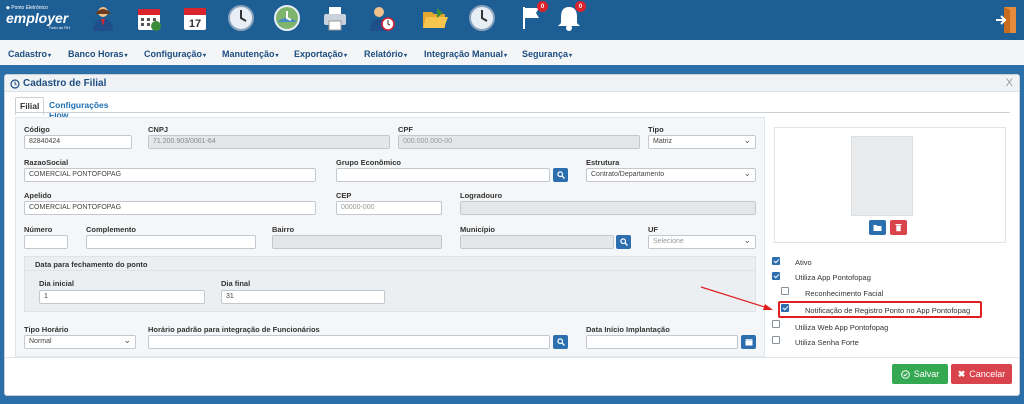 The height and width of the screenshot is (404, 1024). Describe the element at coordinates (877, 227) in the screenshot. I see `upload-photo-button` at that location.